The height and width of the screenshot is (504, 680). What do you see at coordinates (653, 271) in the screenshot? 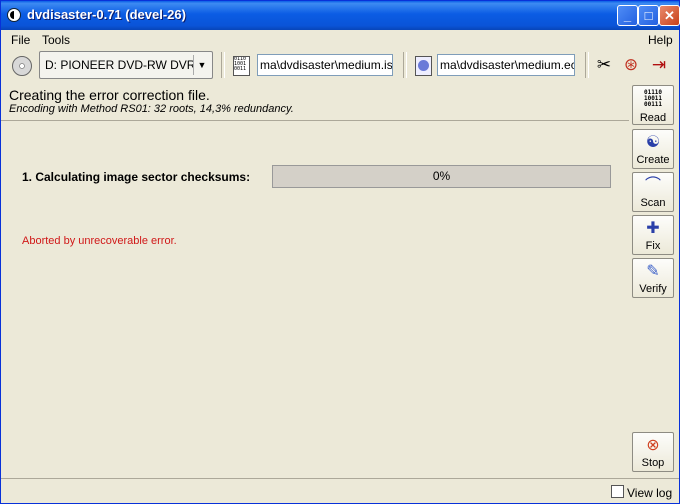
I see `verify-check-icon: ✎` at bounding box center [653, 271].